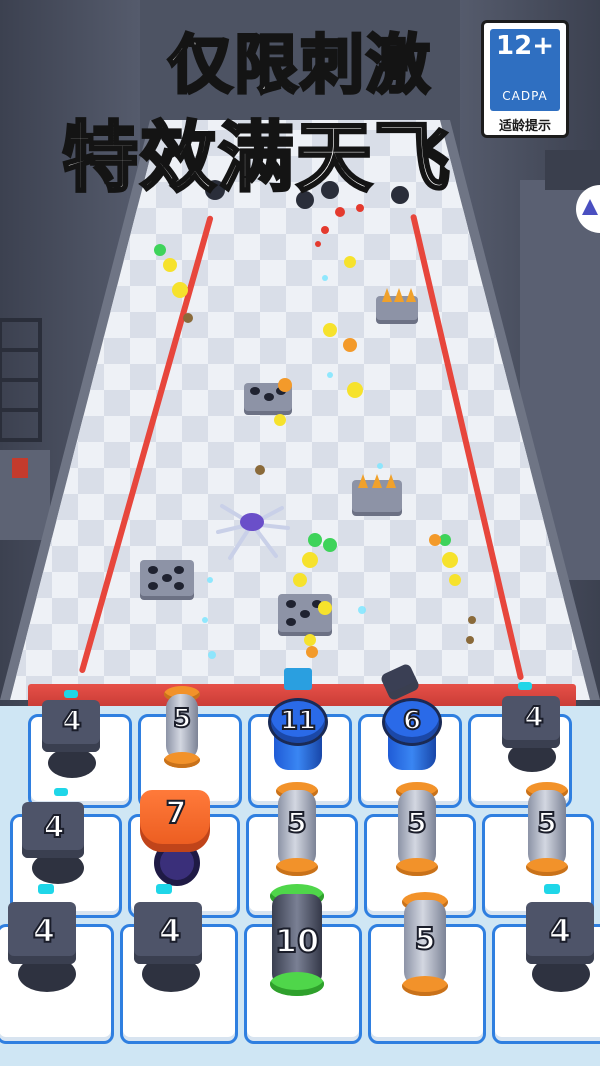  I want to click on rating-org-label: CADPA, so click(525, 96).